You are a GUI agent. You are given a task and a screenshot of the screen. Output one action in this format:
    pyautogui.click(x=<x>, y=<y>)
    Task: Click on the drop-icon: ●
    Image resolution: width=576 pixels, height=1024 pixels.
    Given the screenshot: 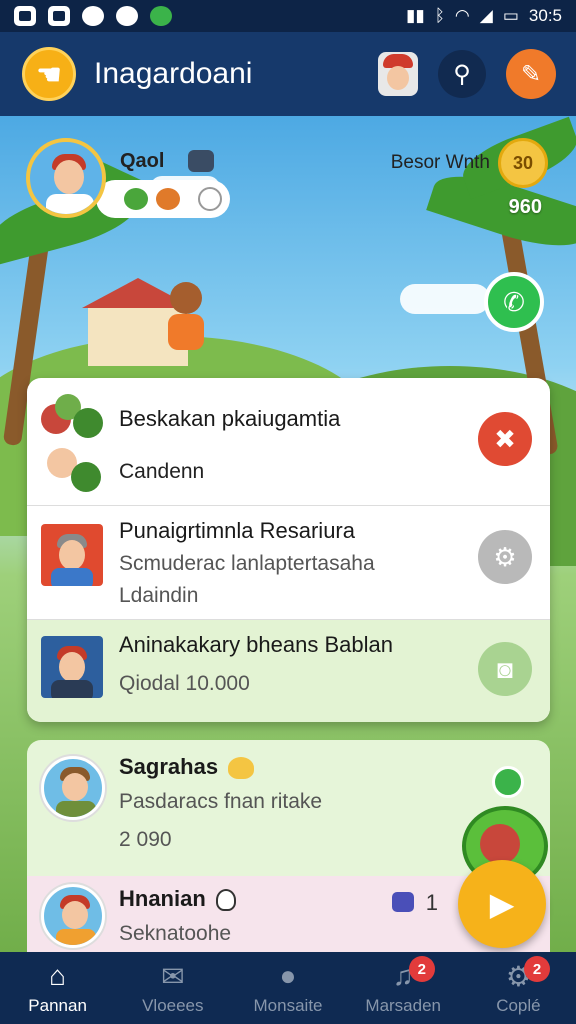 What is the action you would take?
    pyautogui.click(x=288, y=975)
    